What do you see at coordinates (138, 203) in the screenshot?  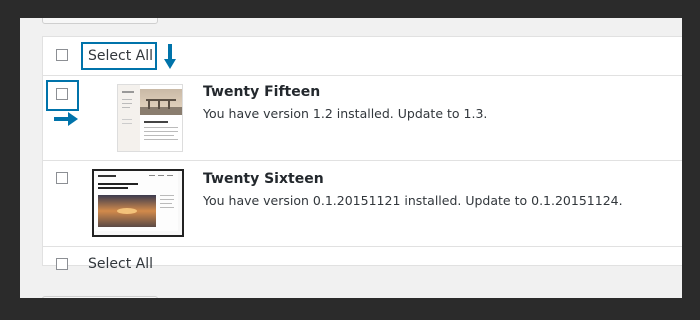 I see `twenty-sixteen-screenshot` at bounding box center [138, 203].